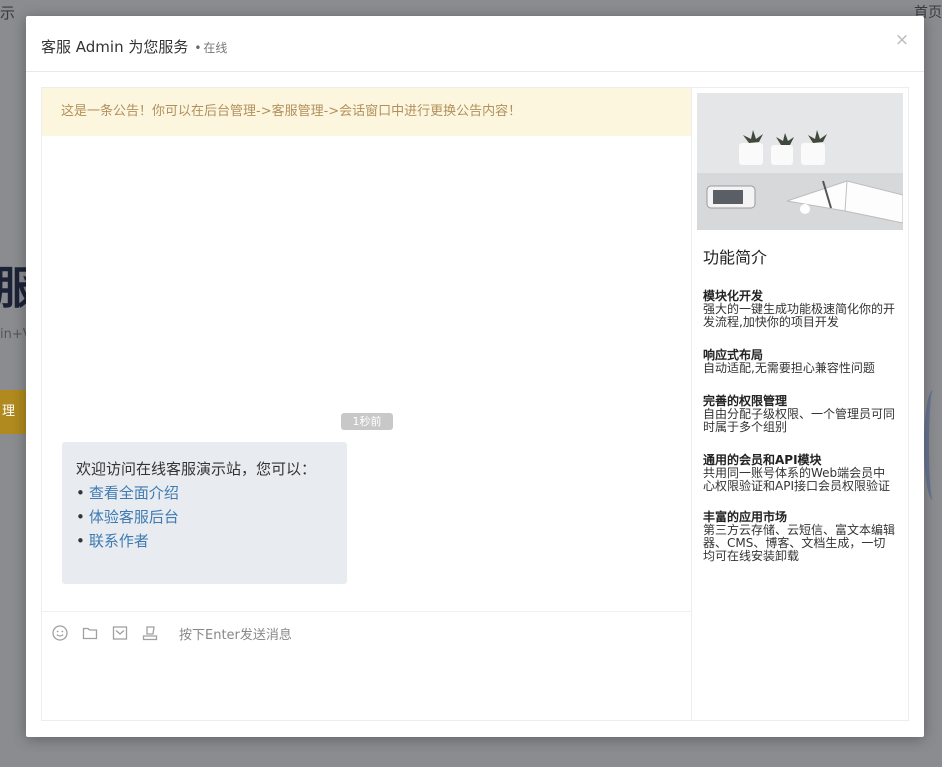  What do you see at coordinates (799, 420) in the screenshot?
I see `feature-desc: 自由分配子级权限、一个管理员可同时属于多个组别` at bounding box center [799, 420].